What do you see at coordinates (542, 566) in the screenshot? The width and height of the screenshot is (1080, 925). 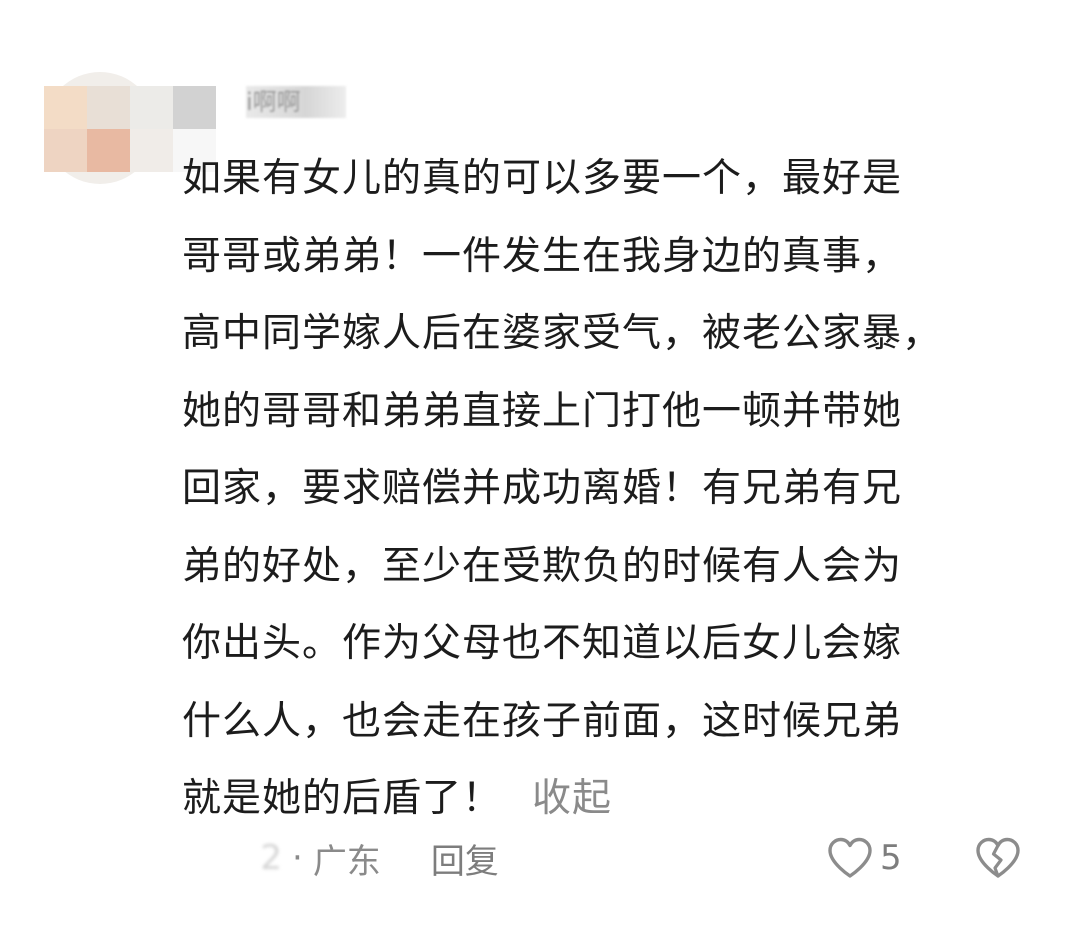 I see `comment-line: 弟的好处，至少在受欺负的时候有人会为` at bounding box center [542, 566].